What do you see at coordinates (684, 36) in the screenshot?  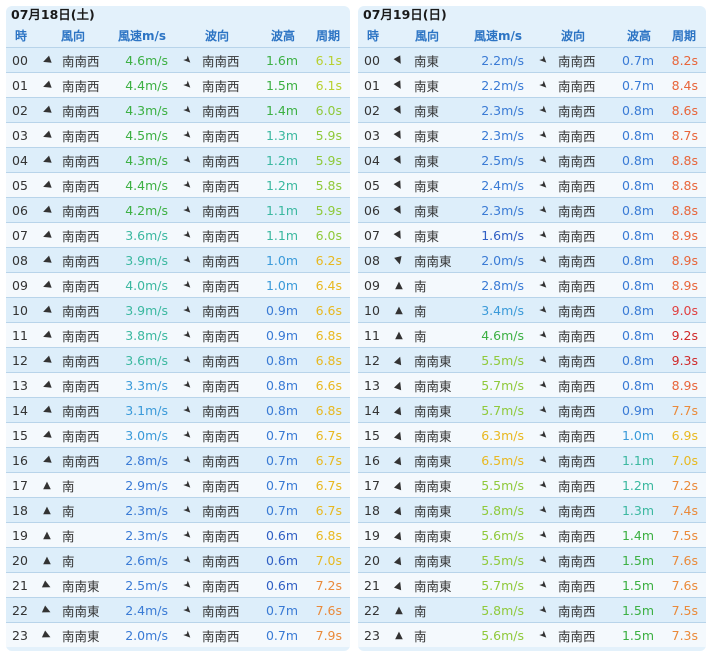 I see `header-period: 周期` at bounding box center [684, 36].